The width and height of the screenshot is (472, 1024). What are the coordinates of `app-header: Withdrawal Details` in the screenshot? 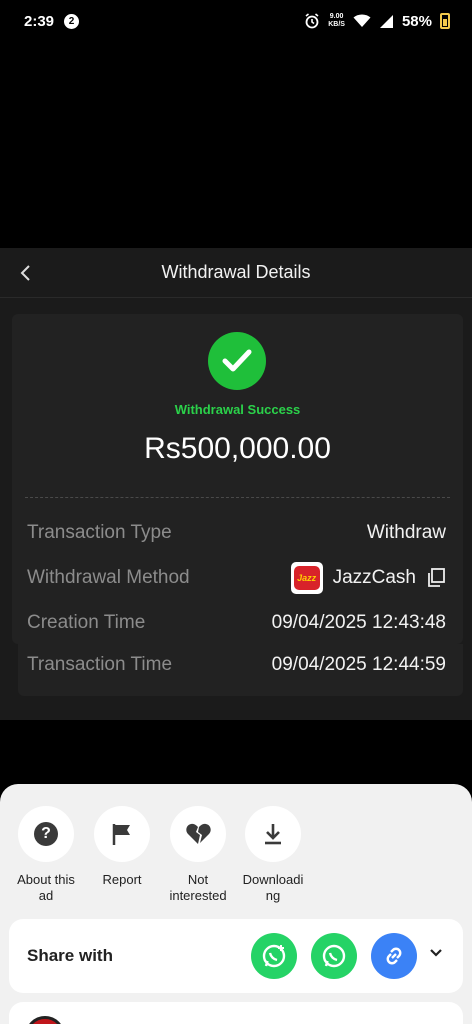 It's located at (236, 273).